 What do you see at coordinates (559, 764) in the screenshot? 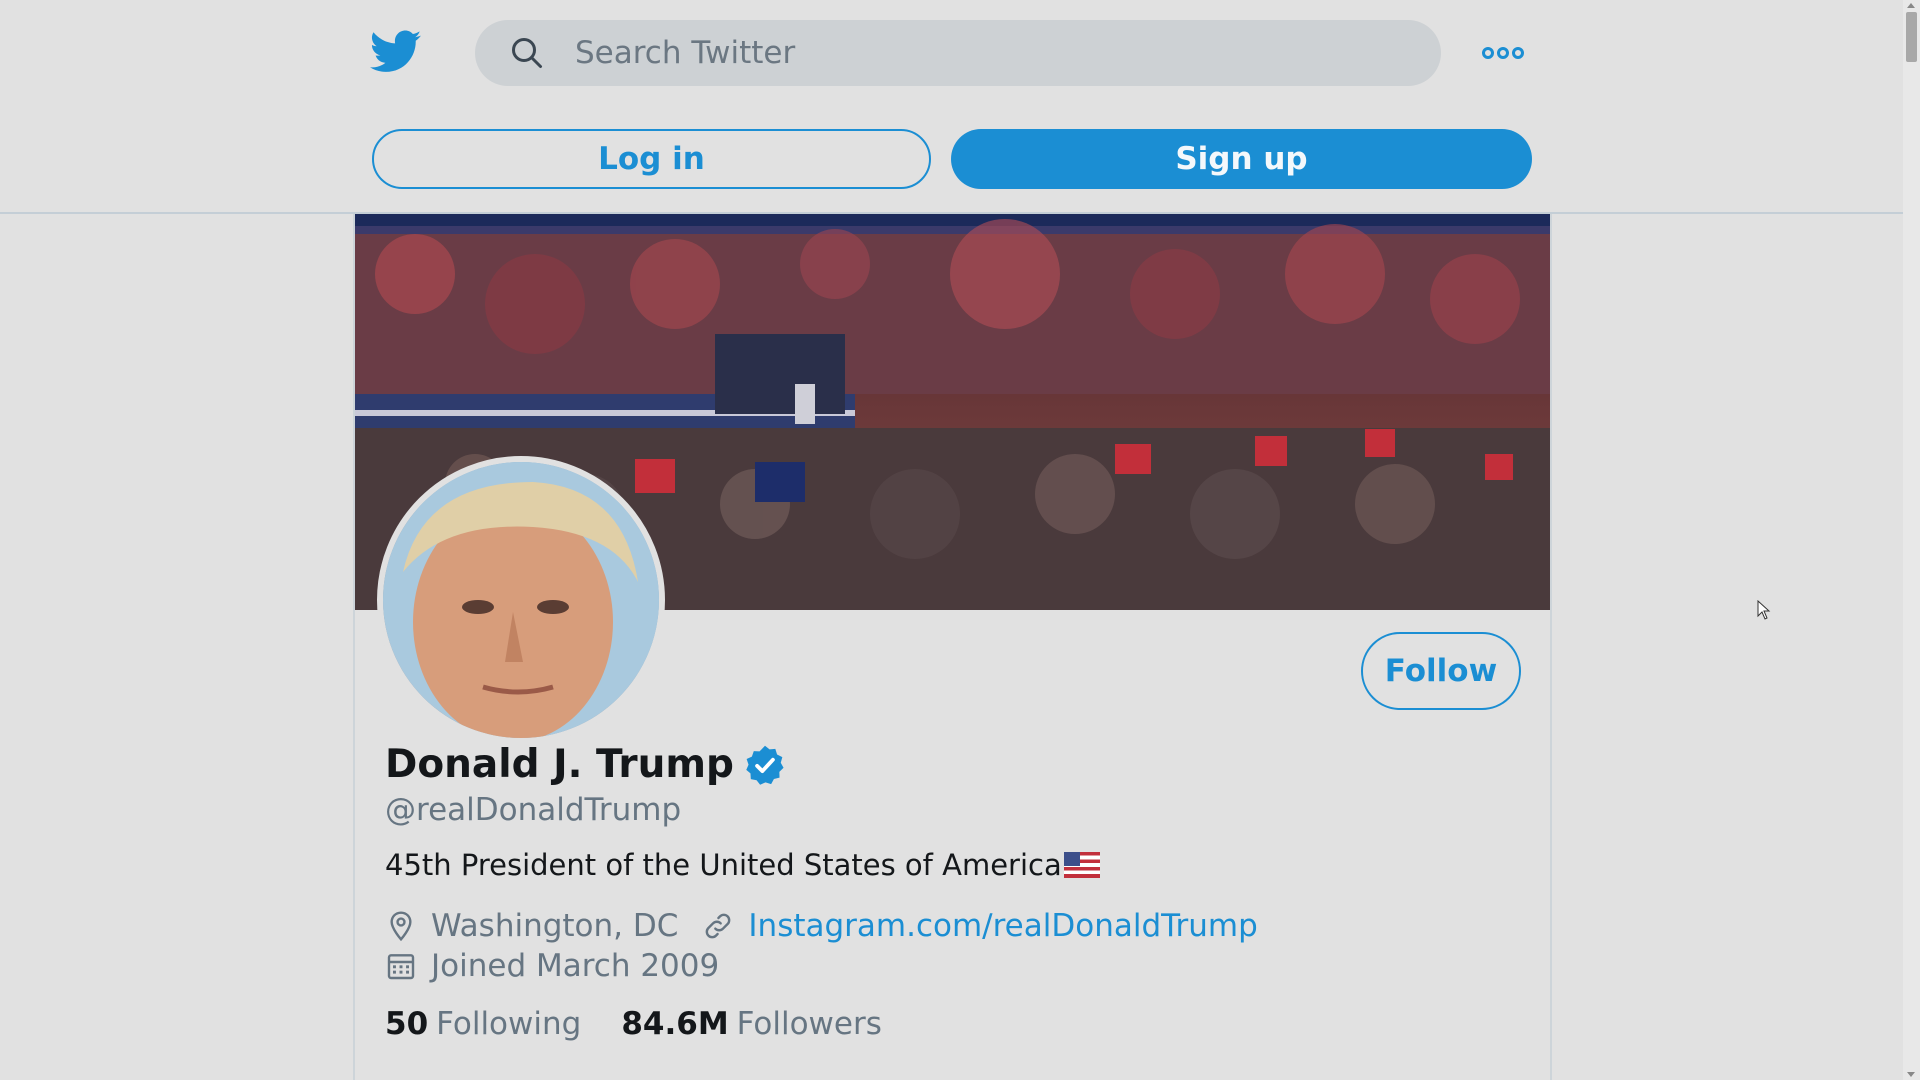
I see `profile-name: Donald J. Trump` at bounding box center [559, 764].